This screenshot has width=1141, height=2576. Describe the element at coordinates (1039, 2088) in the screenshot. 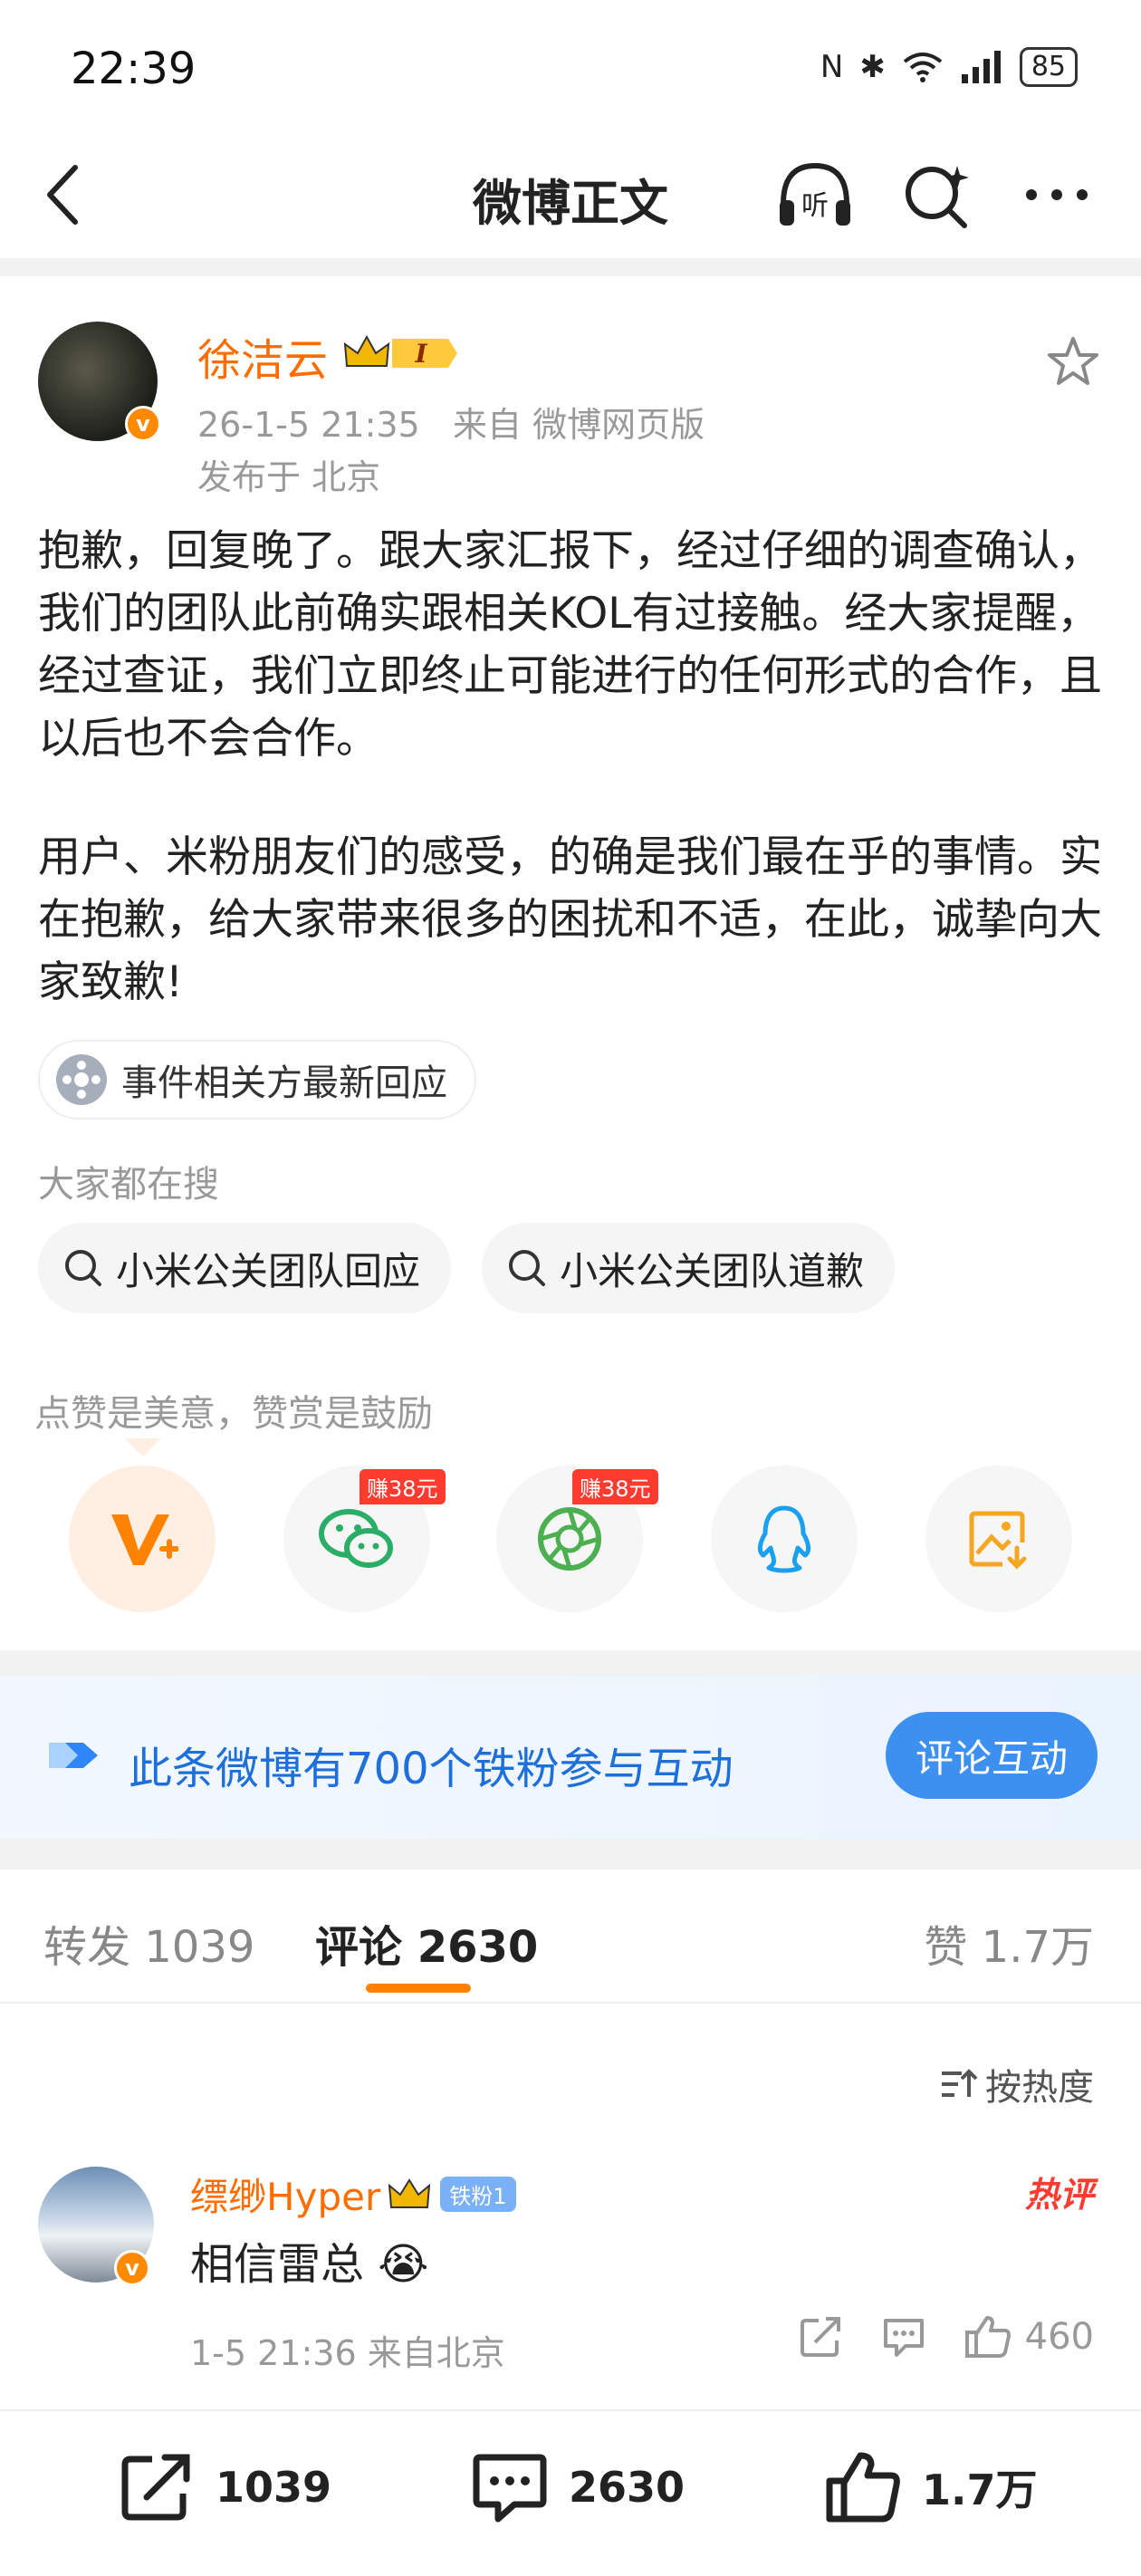

I see `sort-label: 按热度` at that location.